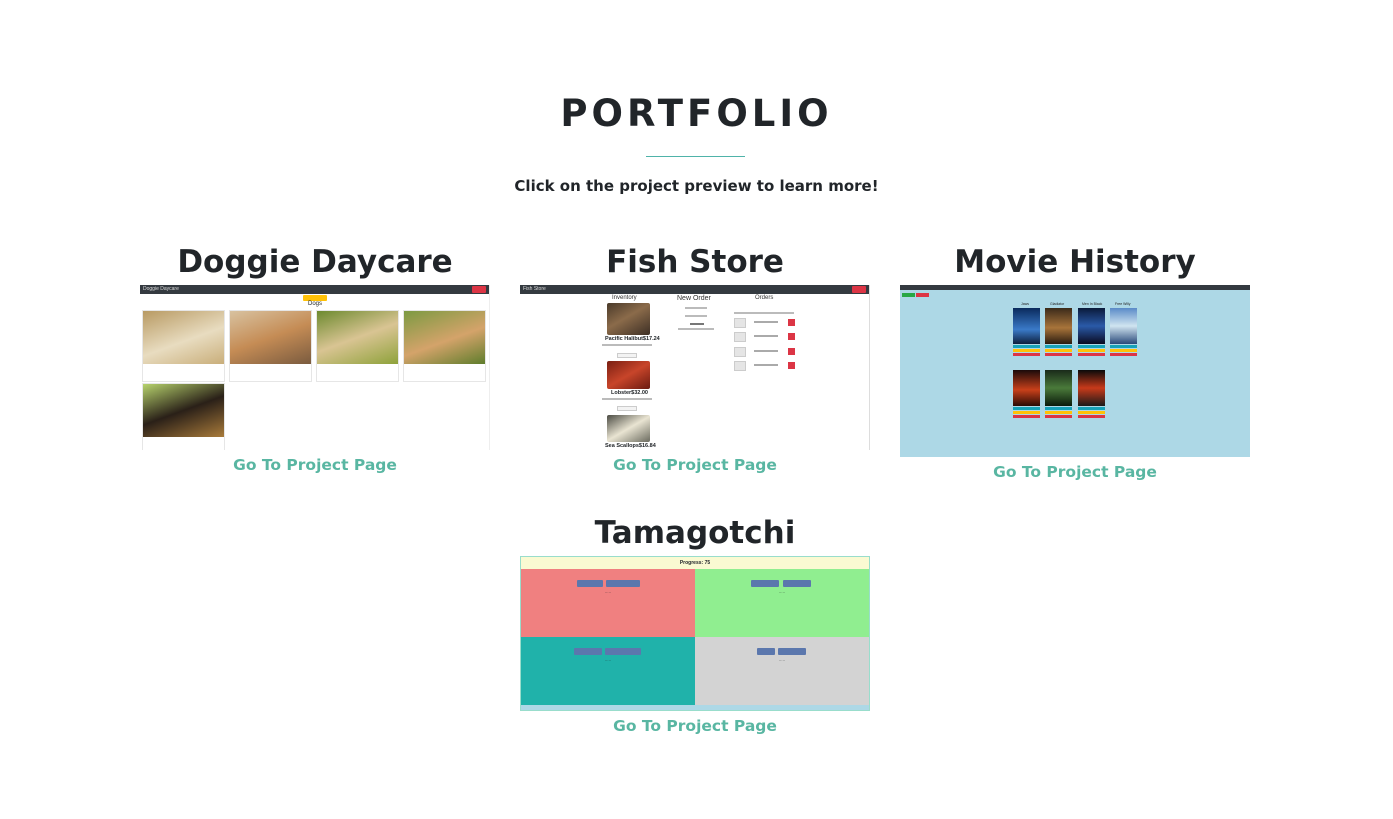  What do you see at coordinates (1025, 304) in the screenshot?
I see `movie-title: Jaws` at bounding box center [1025, 304].